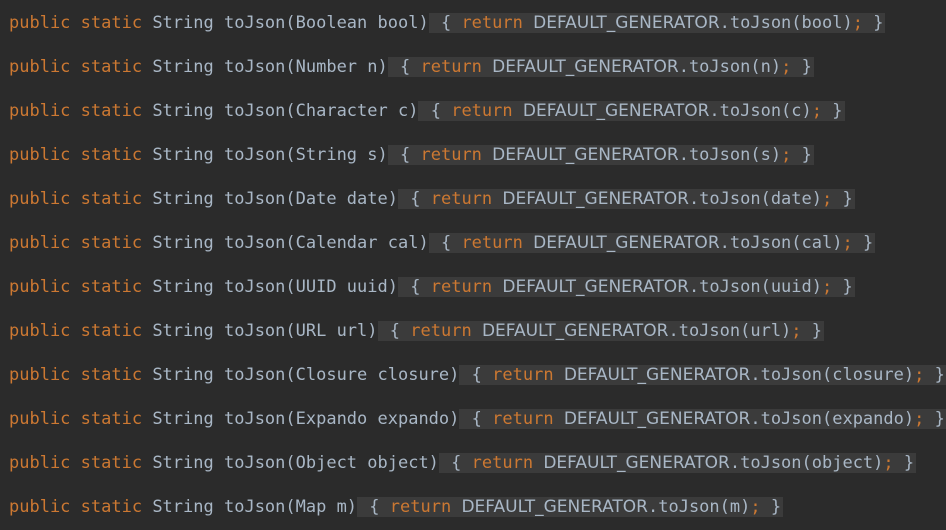 This screenshot has height=530, width=946. I want to click on method-call: .toJson(date), so click(755, 199).